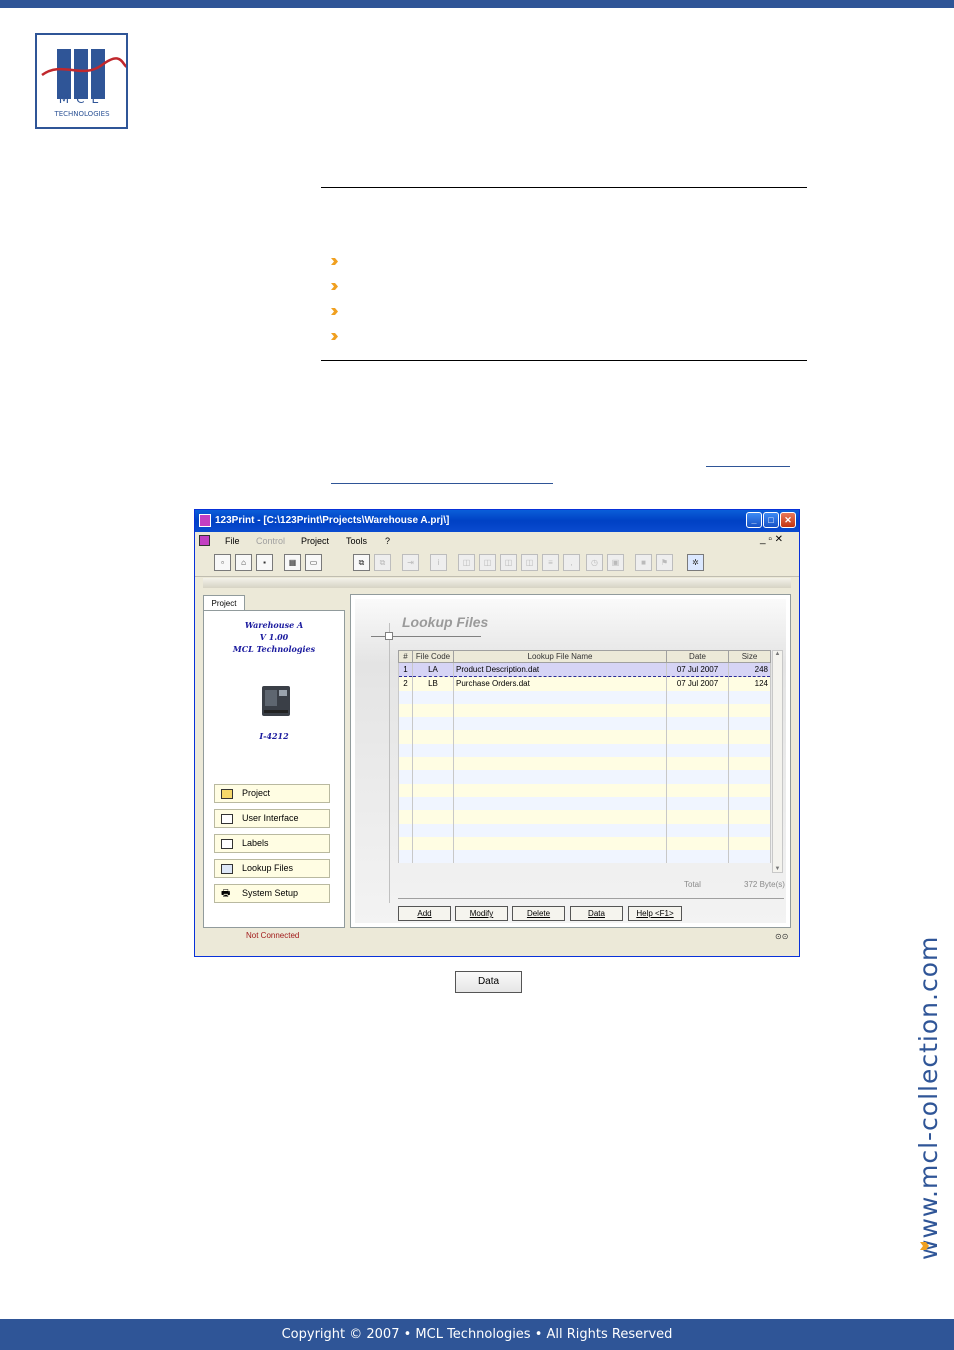 Image resolution: width=954 pixels, height=1350 pixels. I want to click on copy-icon: ⧉, so click(361, 562).